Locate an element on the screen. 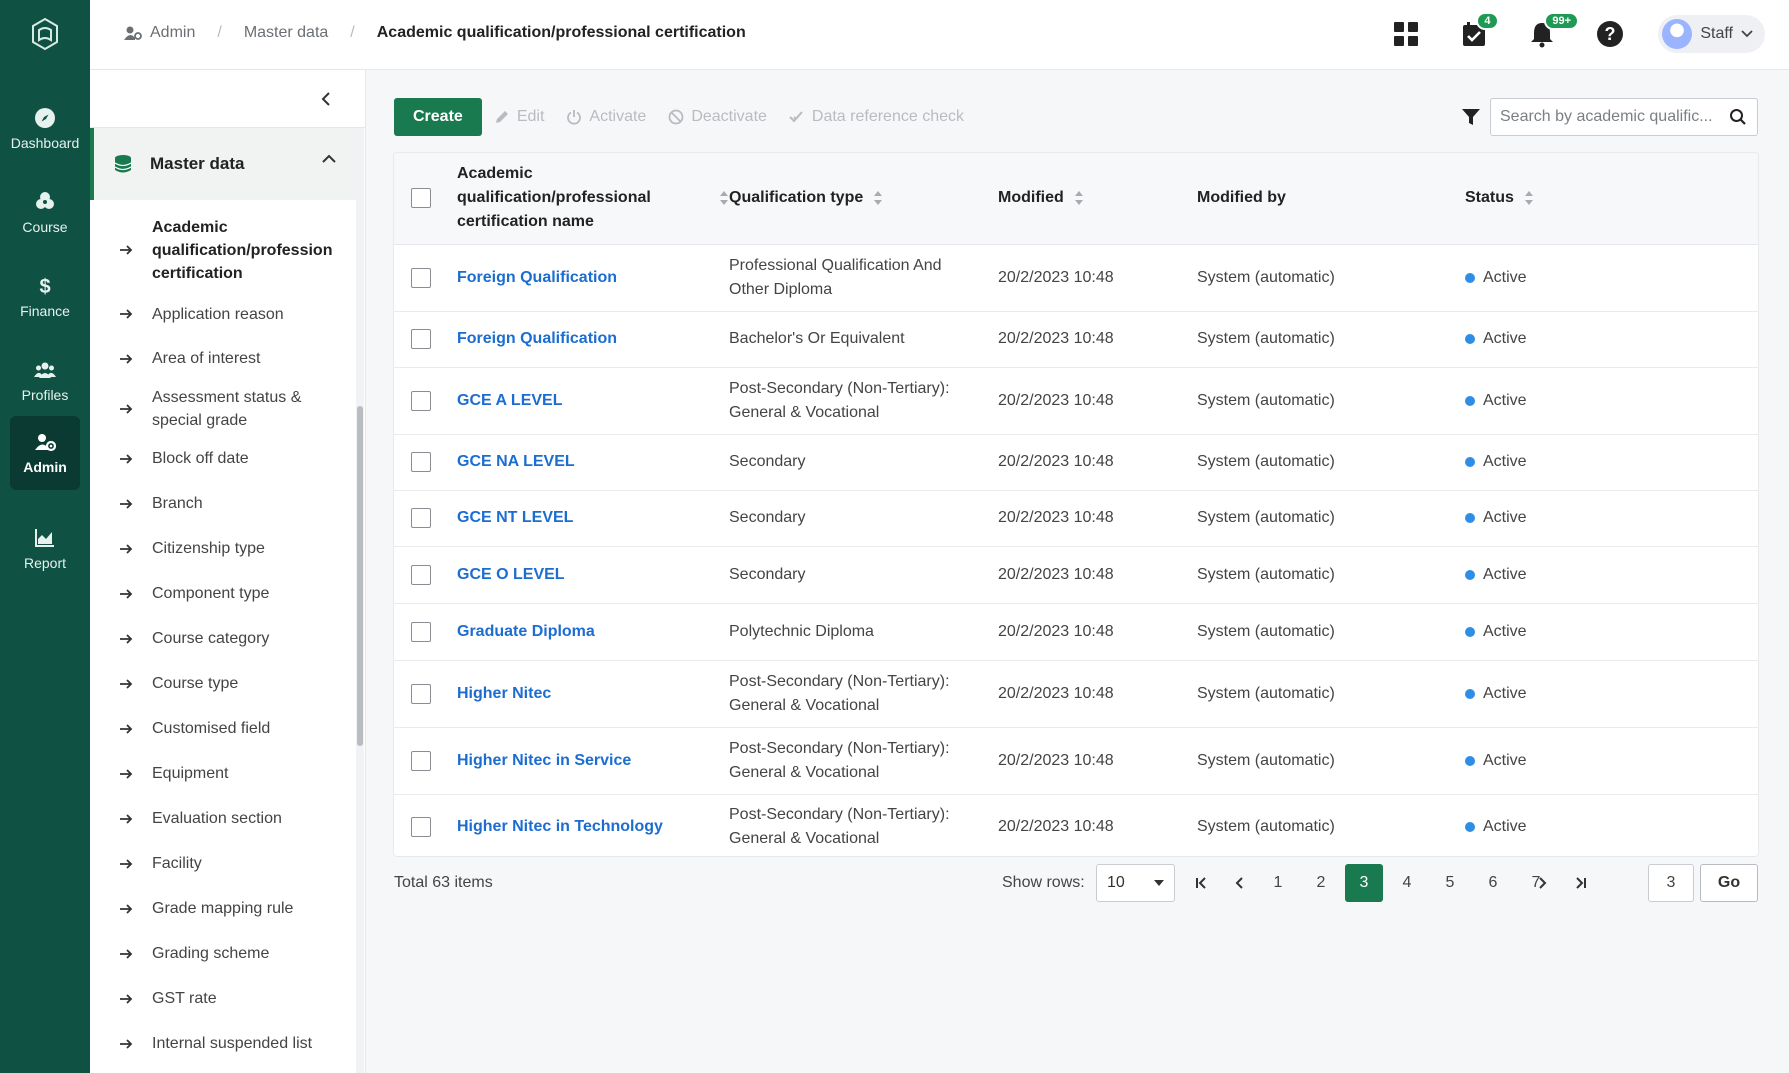  sidebar-nav-item: Grade mapping rule is located at coordinates (223, 908).